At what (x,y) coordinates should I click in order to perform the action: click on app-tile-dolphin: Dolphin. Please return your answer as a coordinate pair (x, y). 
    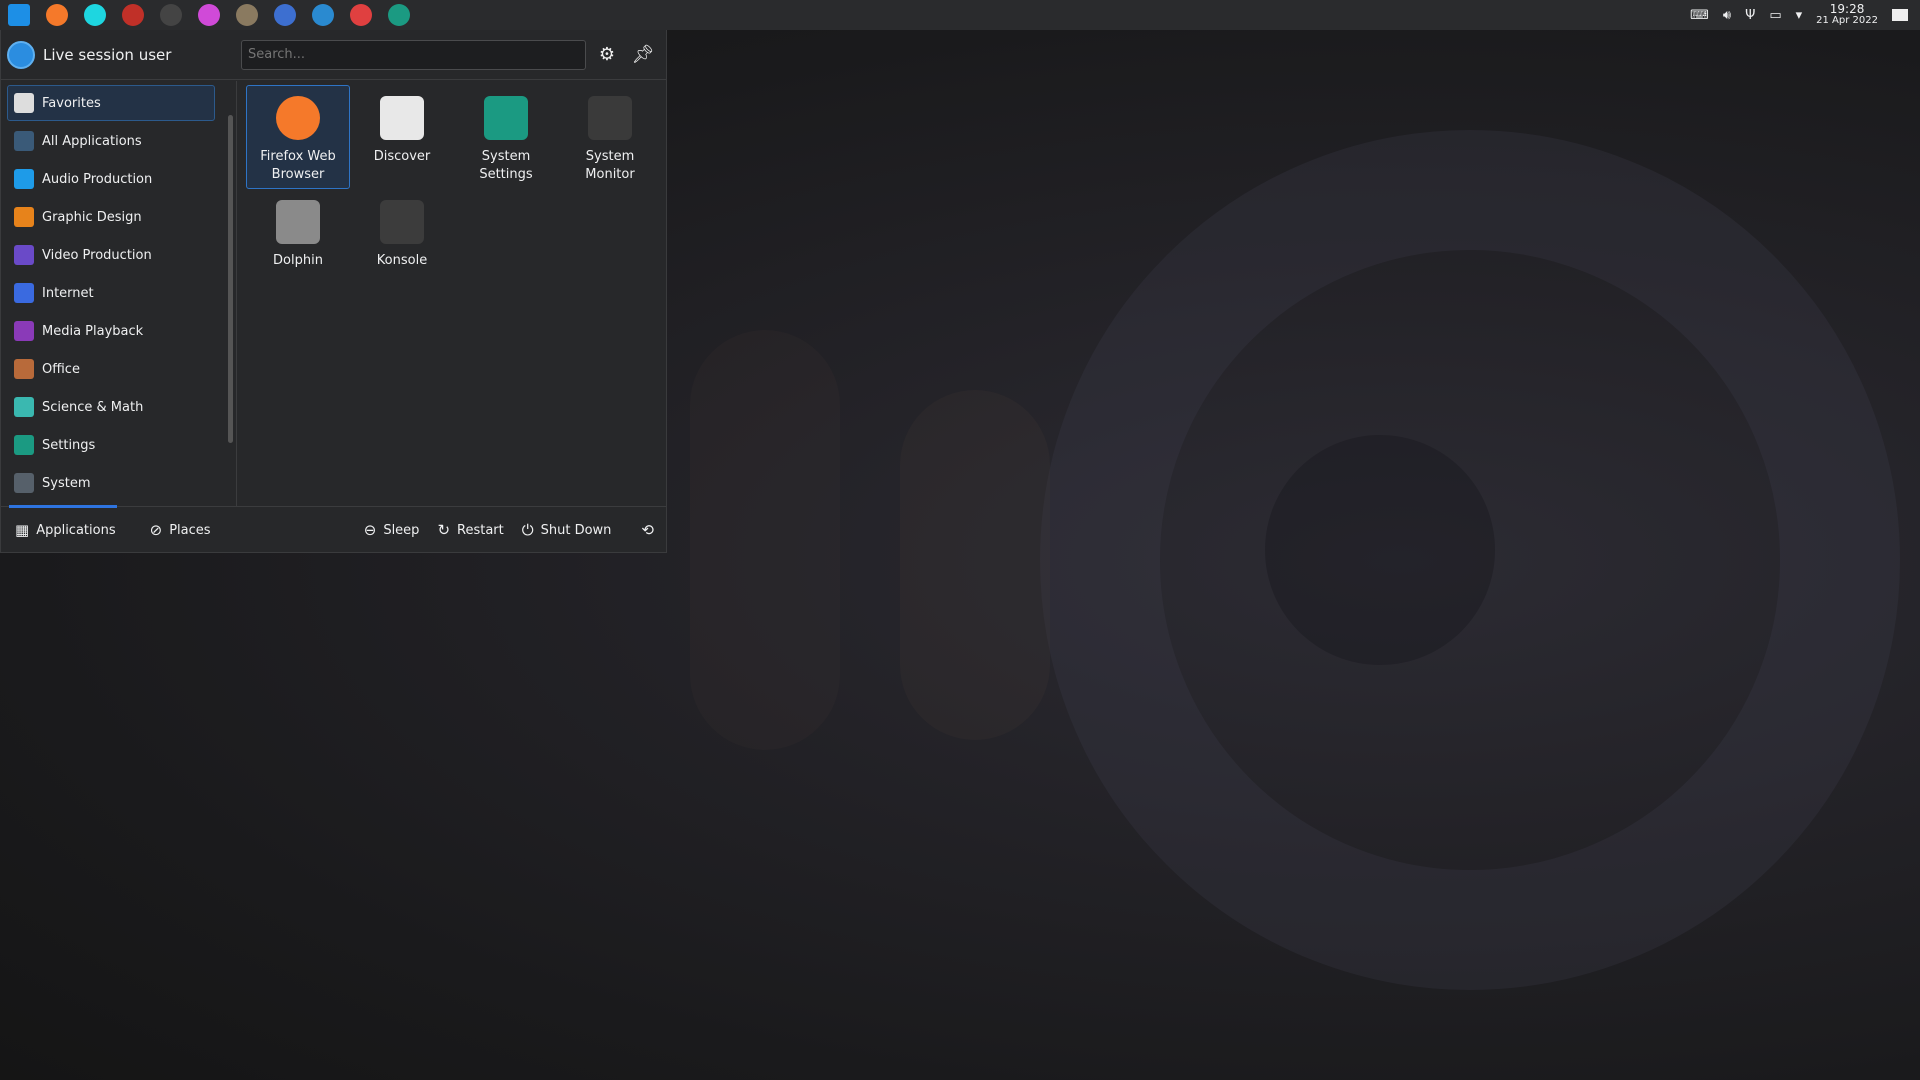
    Looking at the image, I should click on (298, 241).